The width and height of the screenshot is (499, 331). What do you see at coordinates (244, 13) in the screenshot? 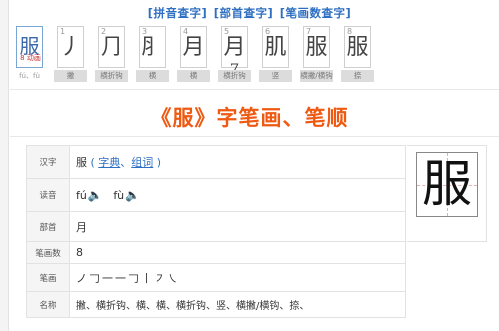
I see `radical-search-link: [部首查字]` at bounding box center [244, 13].